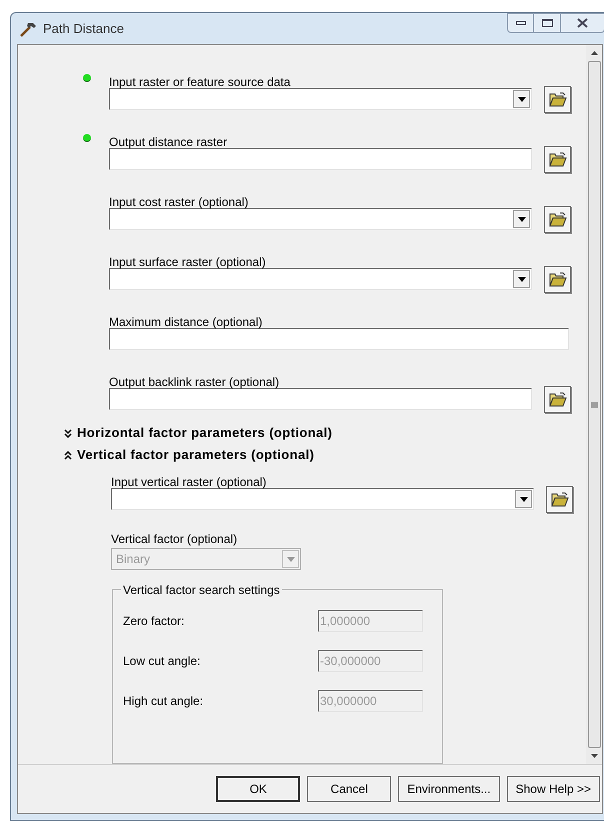  I want to click on scrollbar, so click(594, 404).